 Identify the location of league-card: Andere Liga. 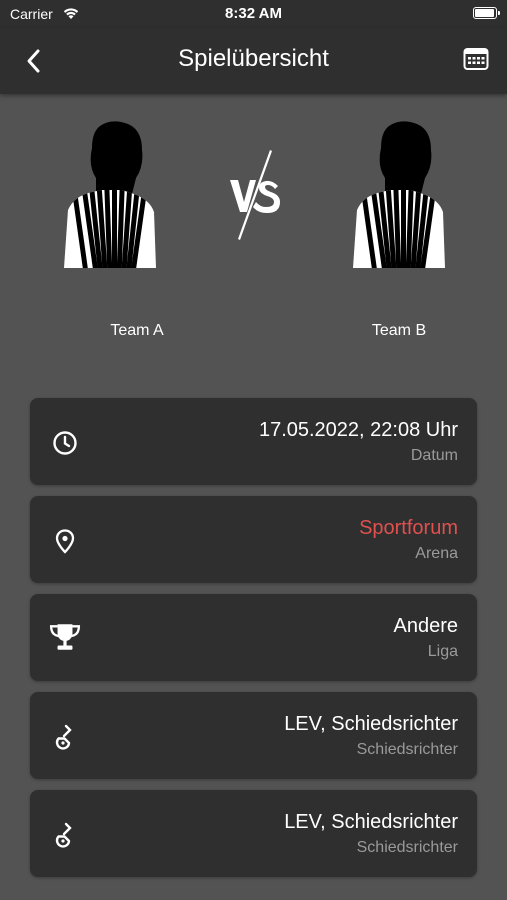
(253, 637).